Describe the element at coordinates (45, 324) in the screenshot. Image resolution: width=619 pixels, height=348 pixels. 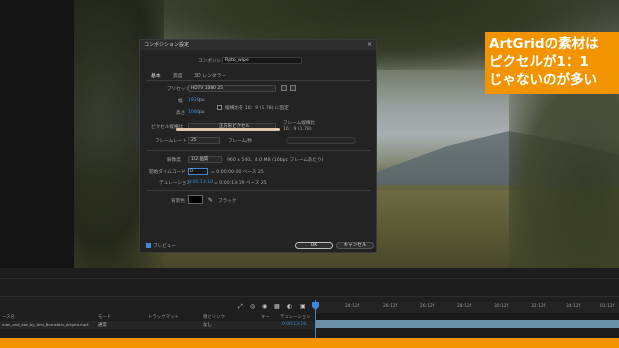
I see `layer-name: man_and_aoc_by_Ami_Bornstein_Artgrid.mp4` at that location.